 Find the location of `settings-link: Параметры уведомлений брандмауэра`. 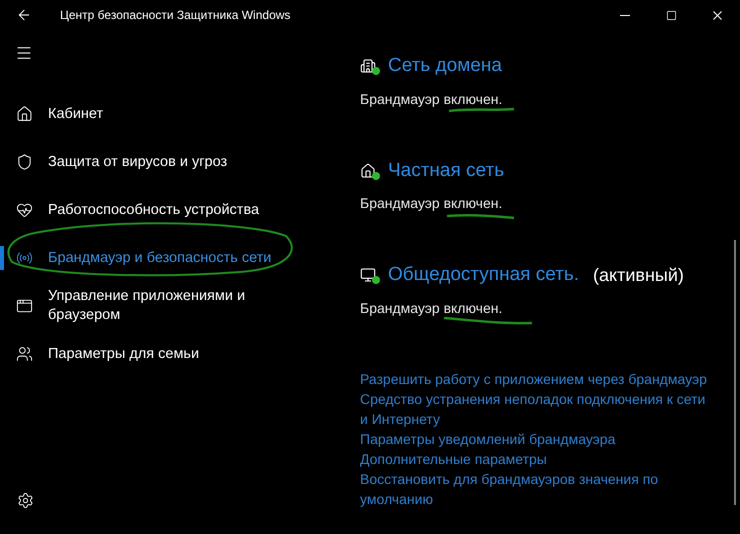

settings-link: Параметры уведомлений брандмауэра is located at coordinates (536, 438).